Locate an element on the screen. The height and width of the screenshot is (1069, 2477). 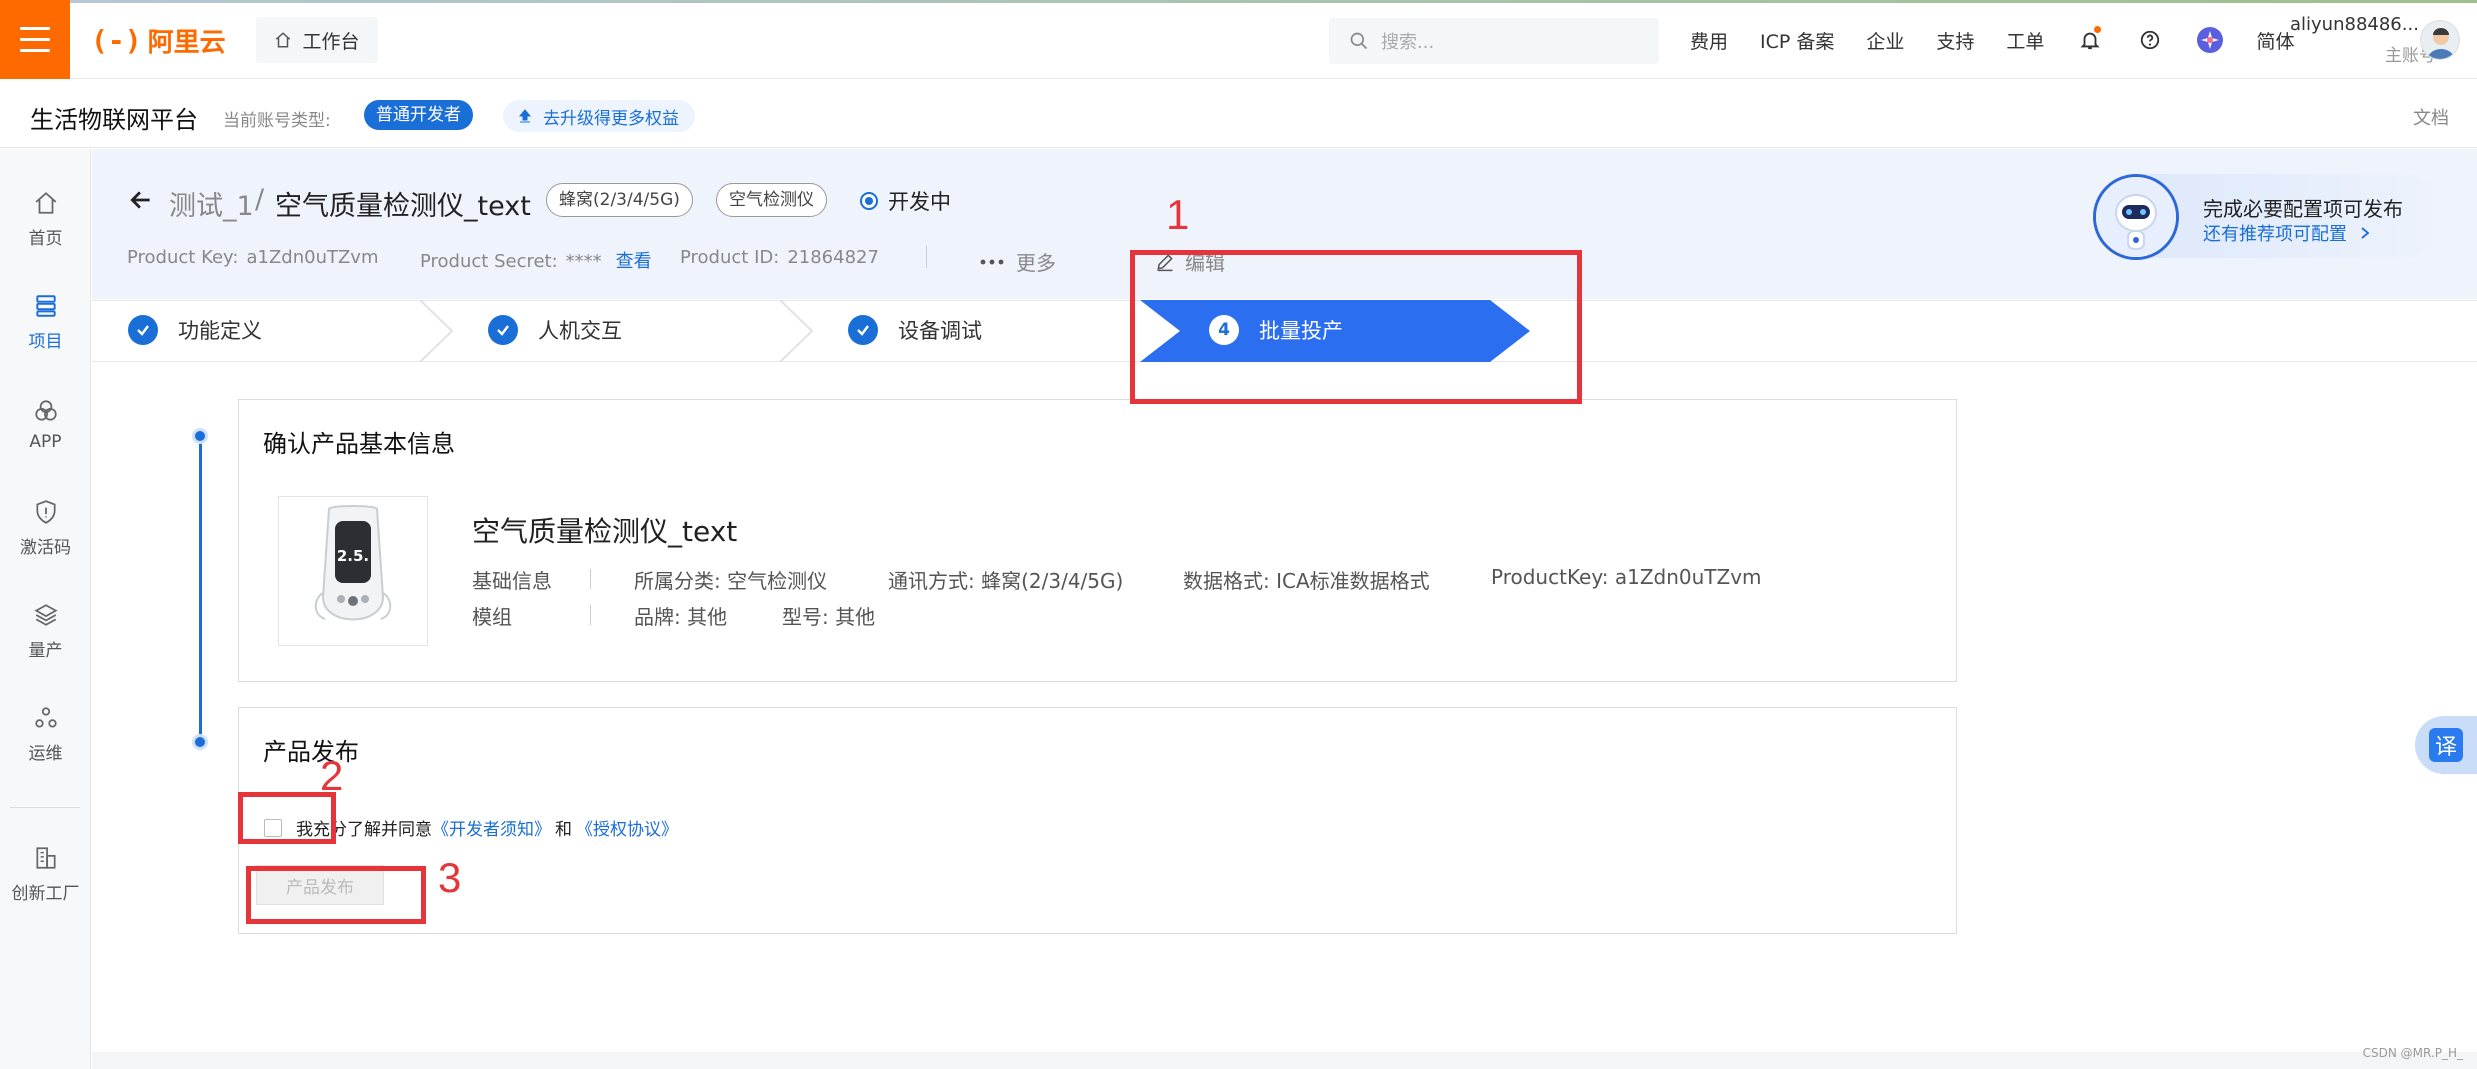
publish-tip-link: 还有推荐项可配置 is located at coordinates (2287, 233).